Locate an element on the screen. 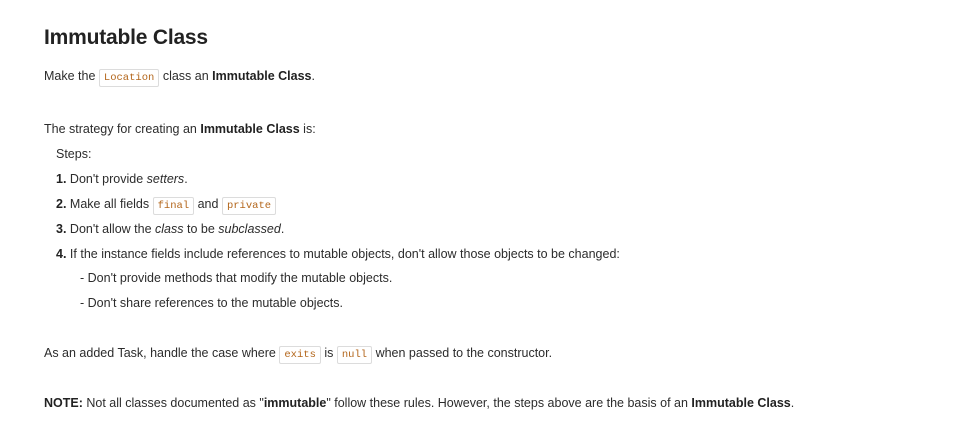  step-number: 2. is located at coordinates (61, 204).